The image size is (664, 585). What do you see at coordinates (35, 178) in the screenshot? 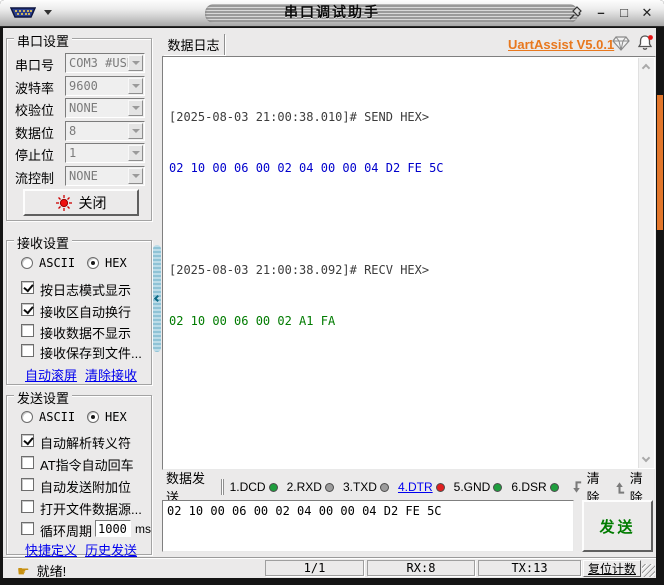
I see `flowctrl-label: 流控制` at bounding box center [35, 178].